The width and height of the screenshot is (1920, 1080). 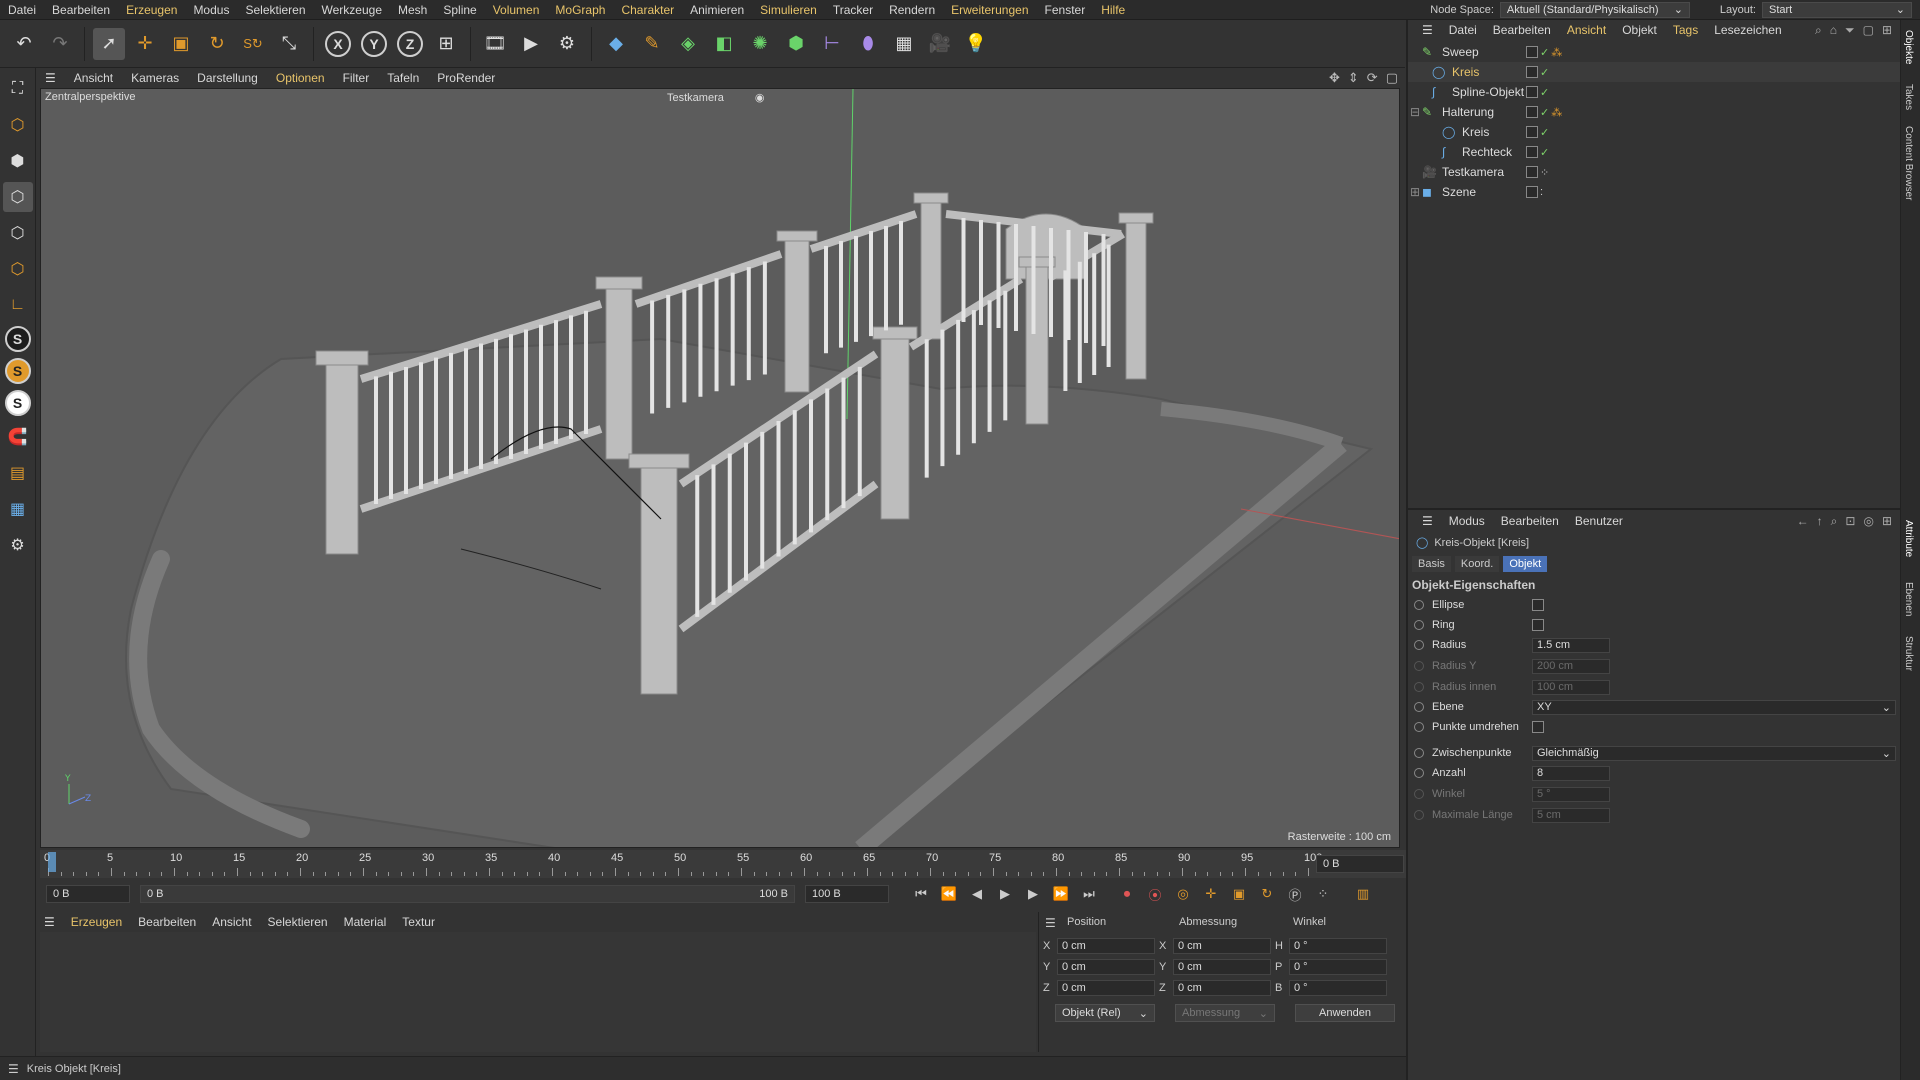 I want to click on pla-key-icon: ⁘, so click(x=1323, y=894).